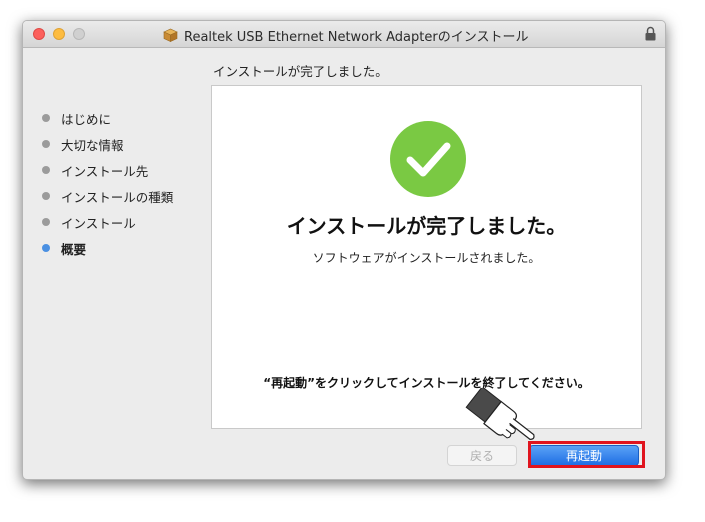 This screenshot has width=705, height=522. Describe the element at coordinates (586, 454) in the screenshot. I see `restart-highlight-box` at that location.